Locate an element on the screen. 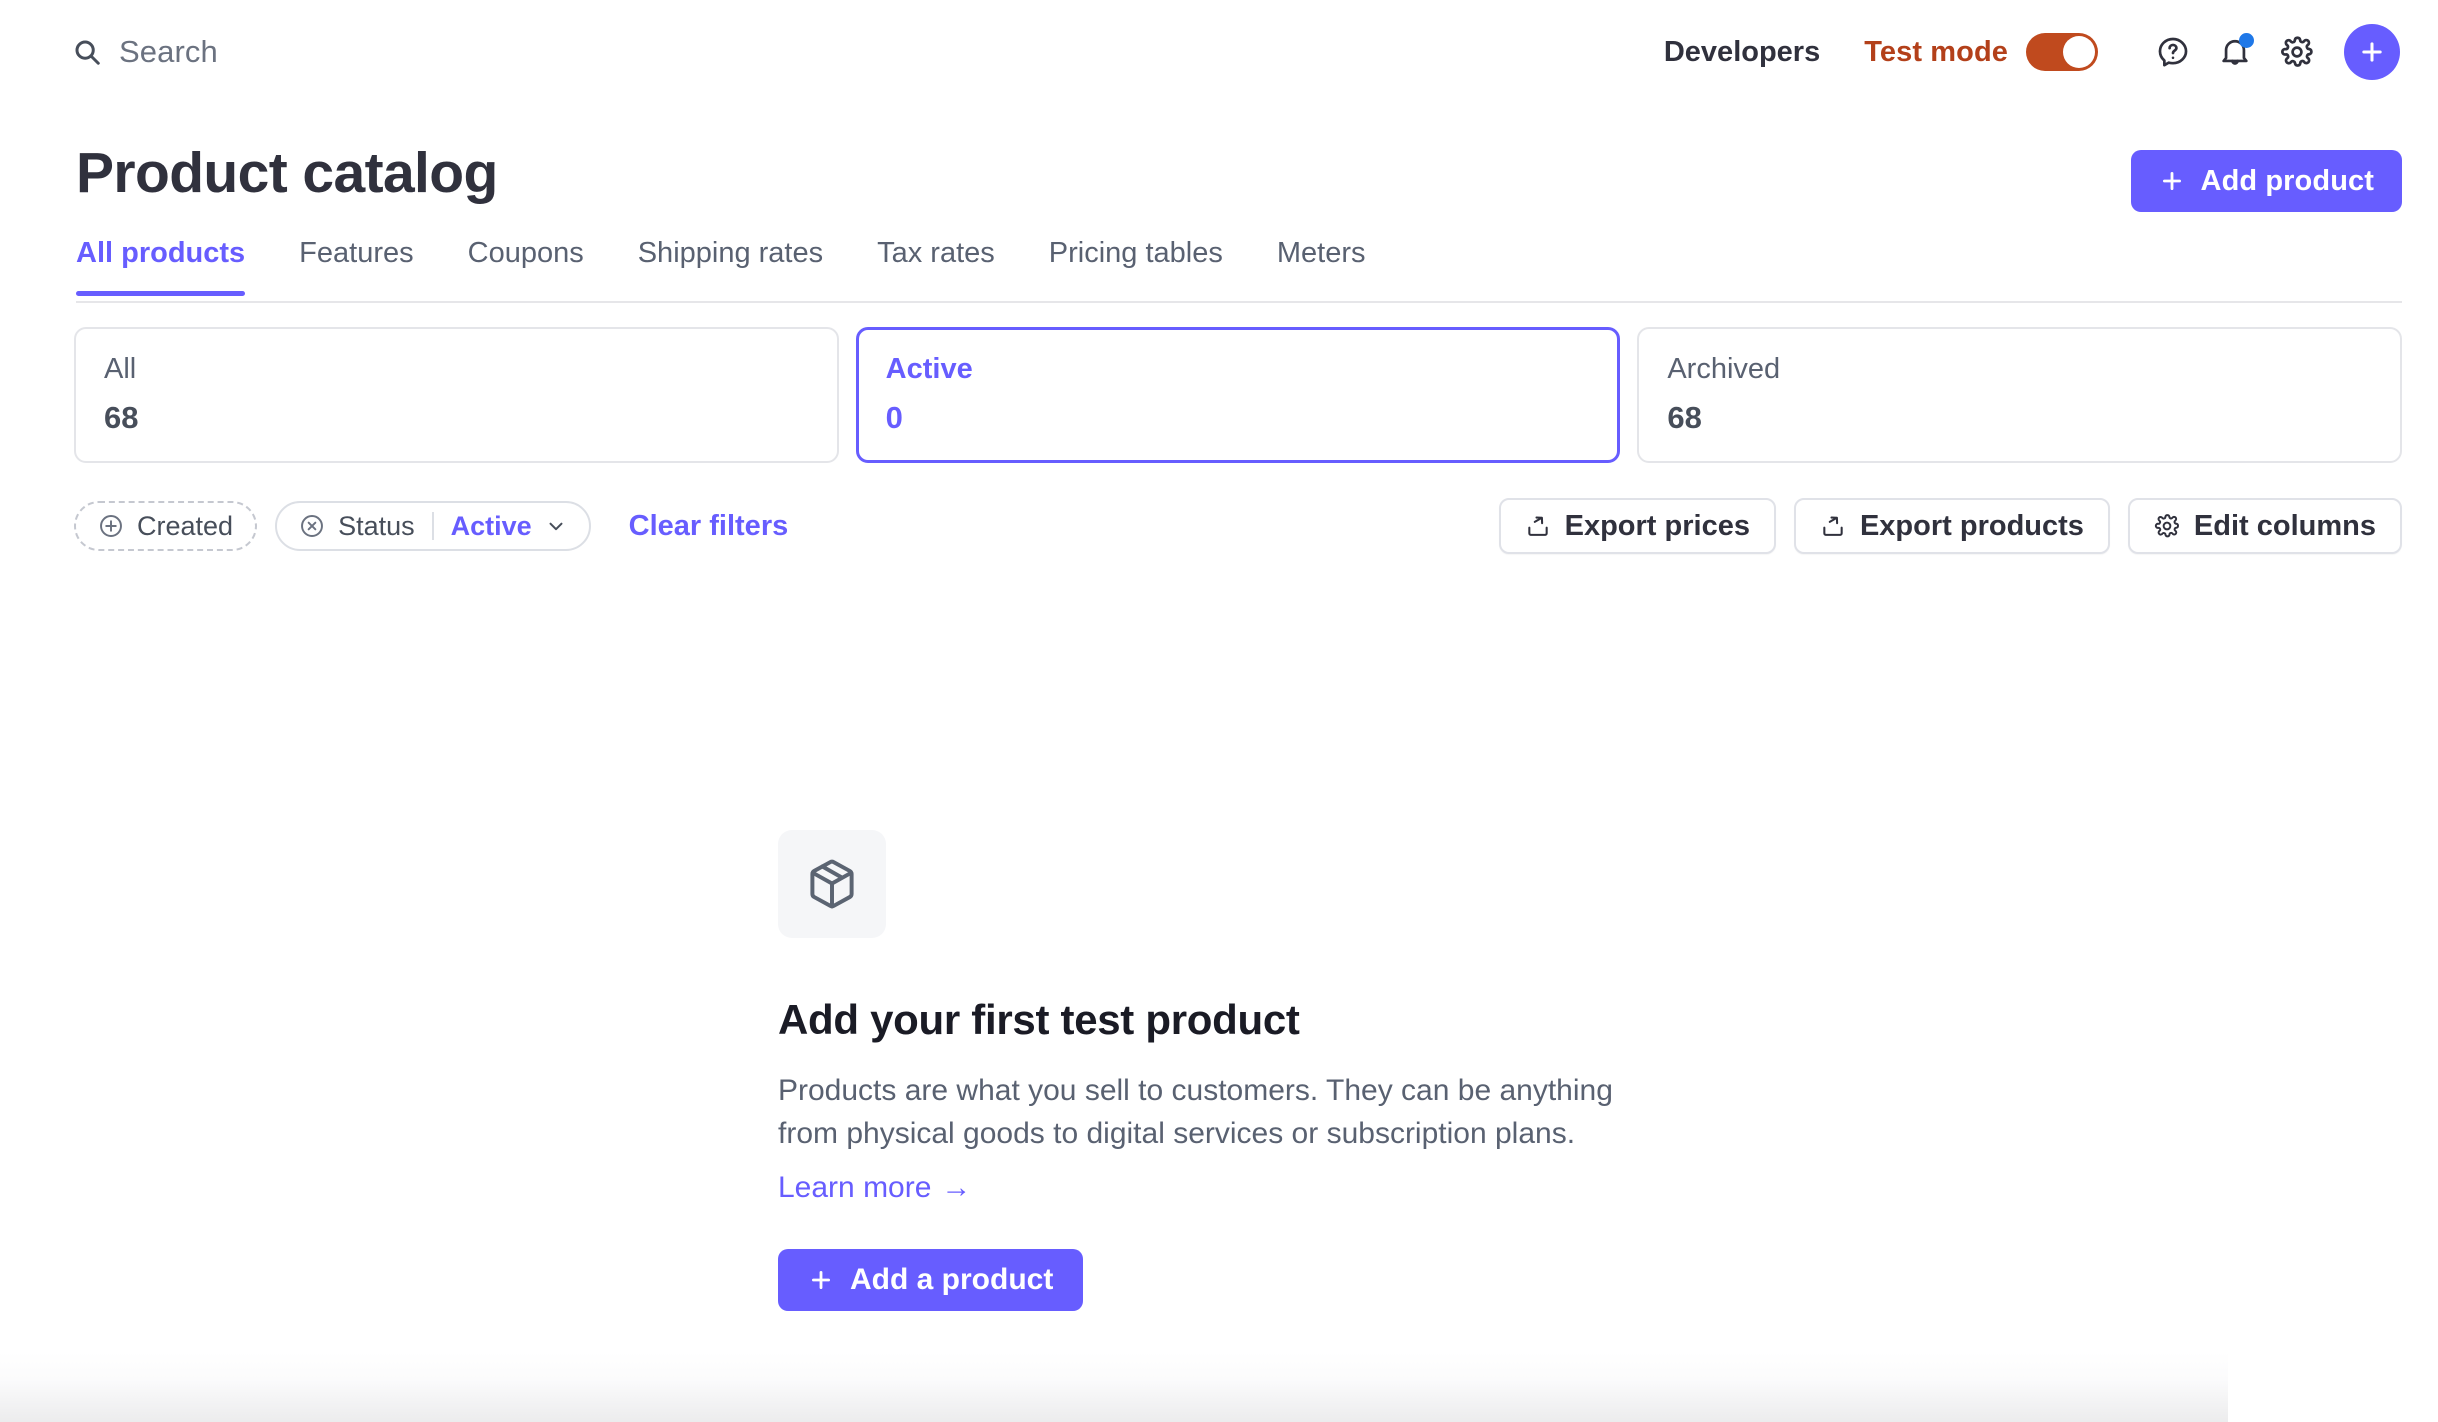  export-prices-button: Export prices is located at coordinates (1637, 526).